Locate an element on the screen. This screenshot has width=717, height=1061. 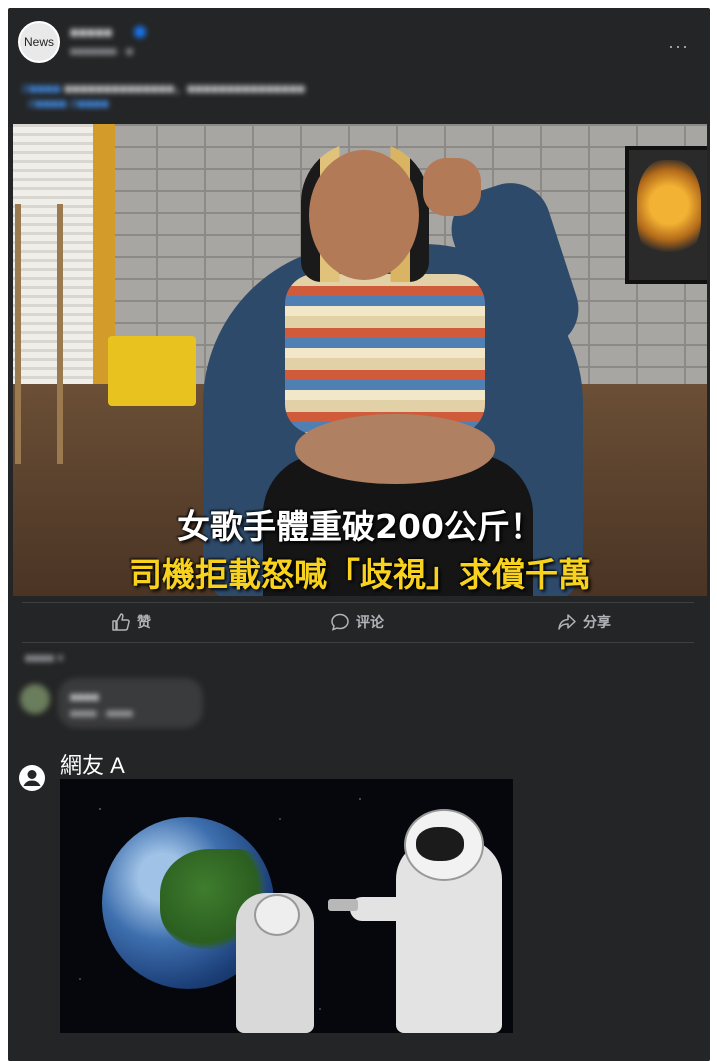
commenter-avatar is located at coordinates (35, 699).